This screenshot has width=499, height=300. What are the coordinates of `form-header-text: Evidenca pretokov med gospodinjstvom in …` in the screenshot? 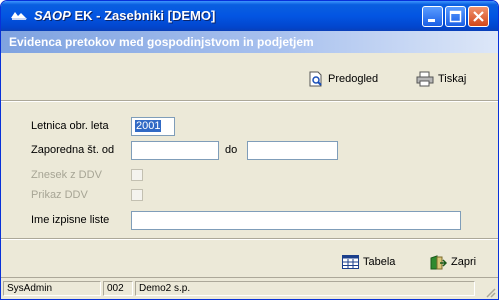 It's located at (161, 42).